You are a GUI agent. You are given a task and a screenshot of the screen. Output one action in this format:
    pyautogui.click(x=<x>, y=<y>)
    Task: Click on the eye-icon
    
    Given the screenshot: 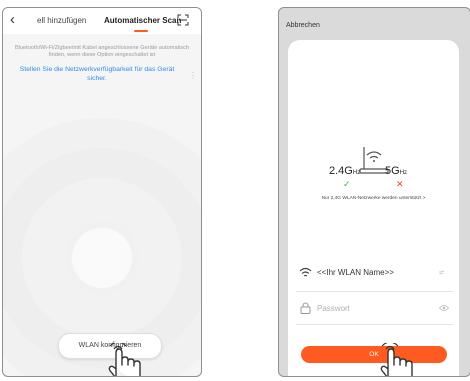 What is the action you would take?
    pyautogui.click(x=444, y=308)
    